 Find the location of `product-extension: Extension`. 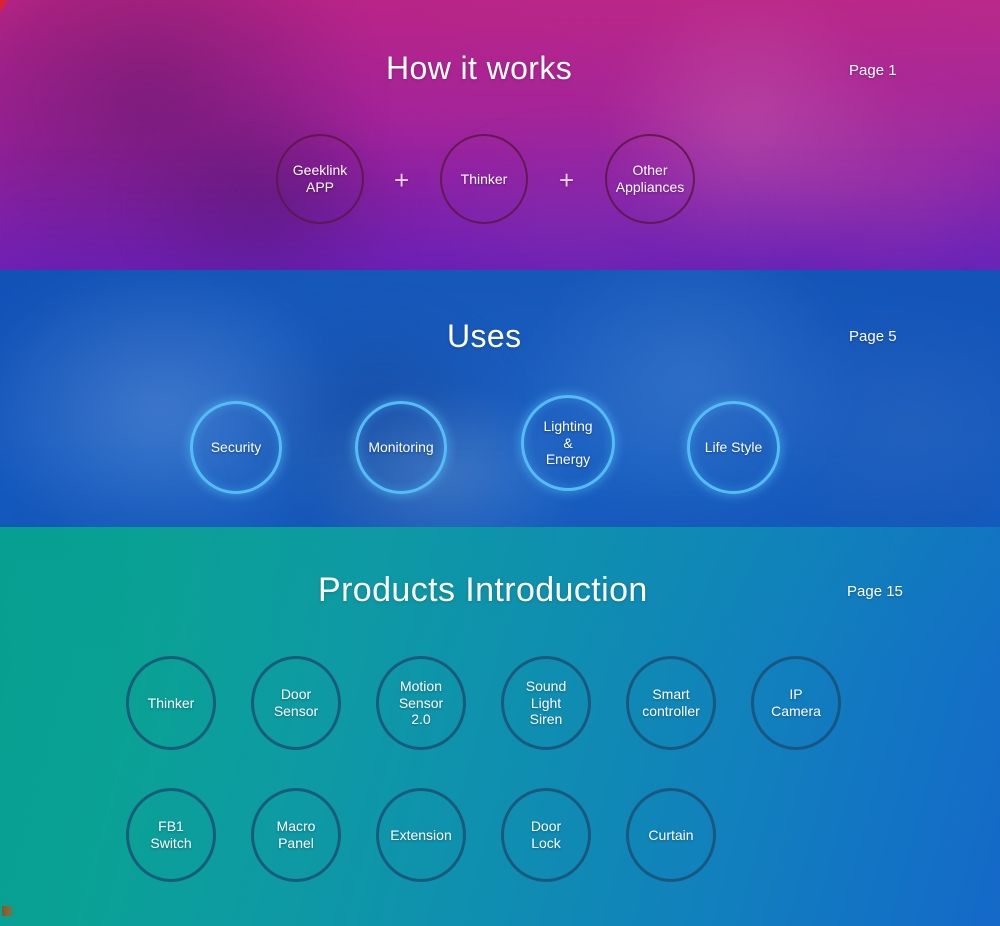

product-extension: Extension is located at coordinates (421, 835).